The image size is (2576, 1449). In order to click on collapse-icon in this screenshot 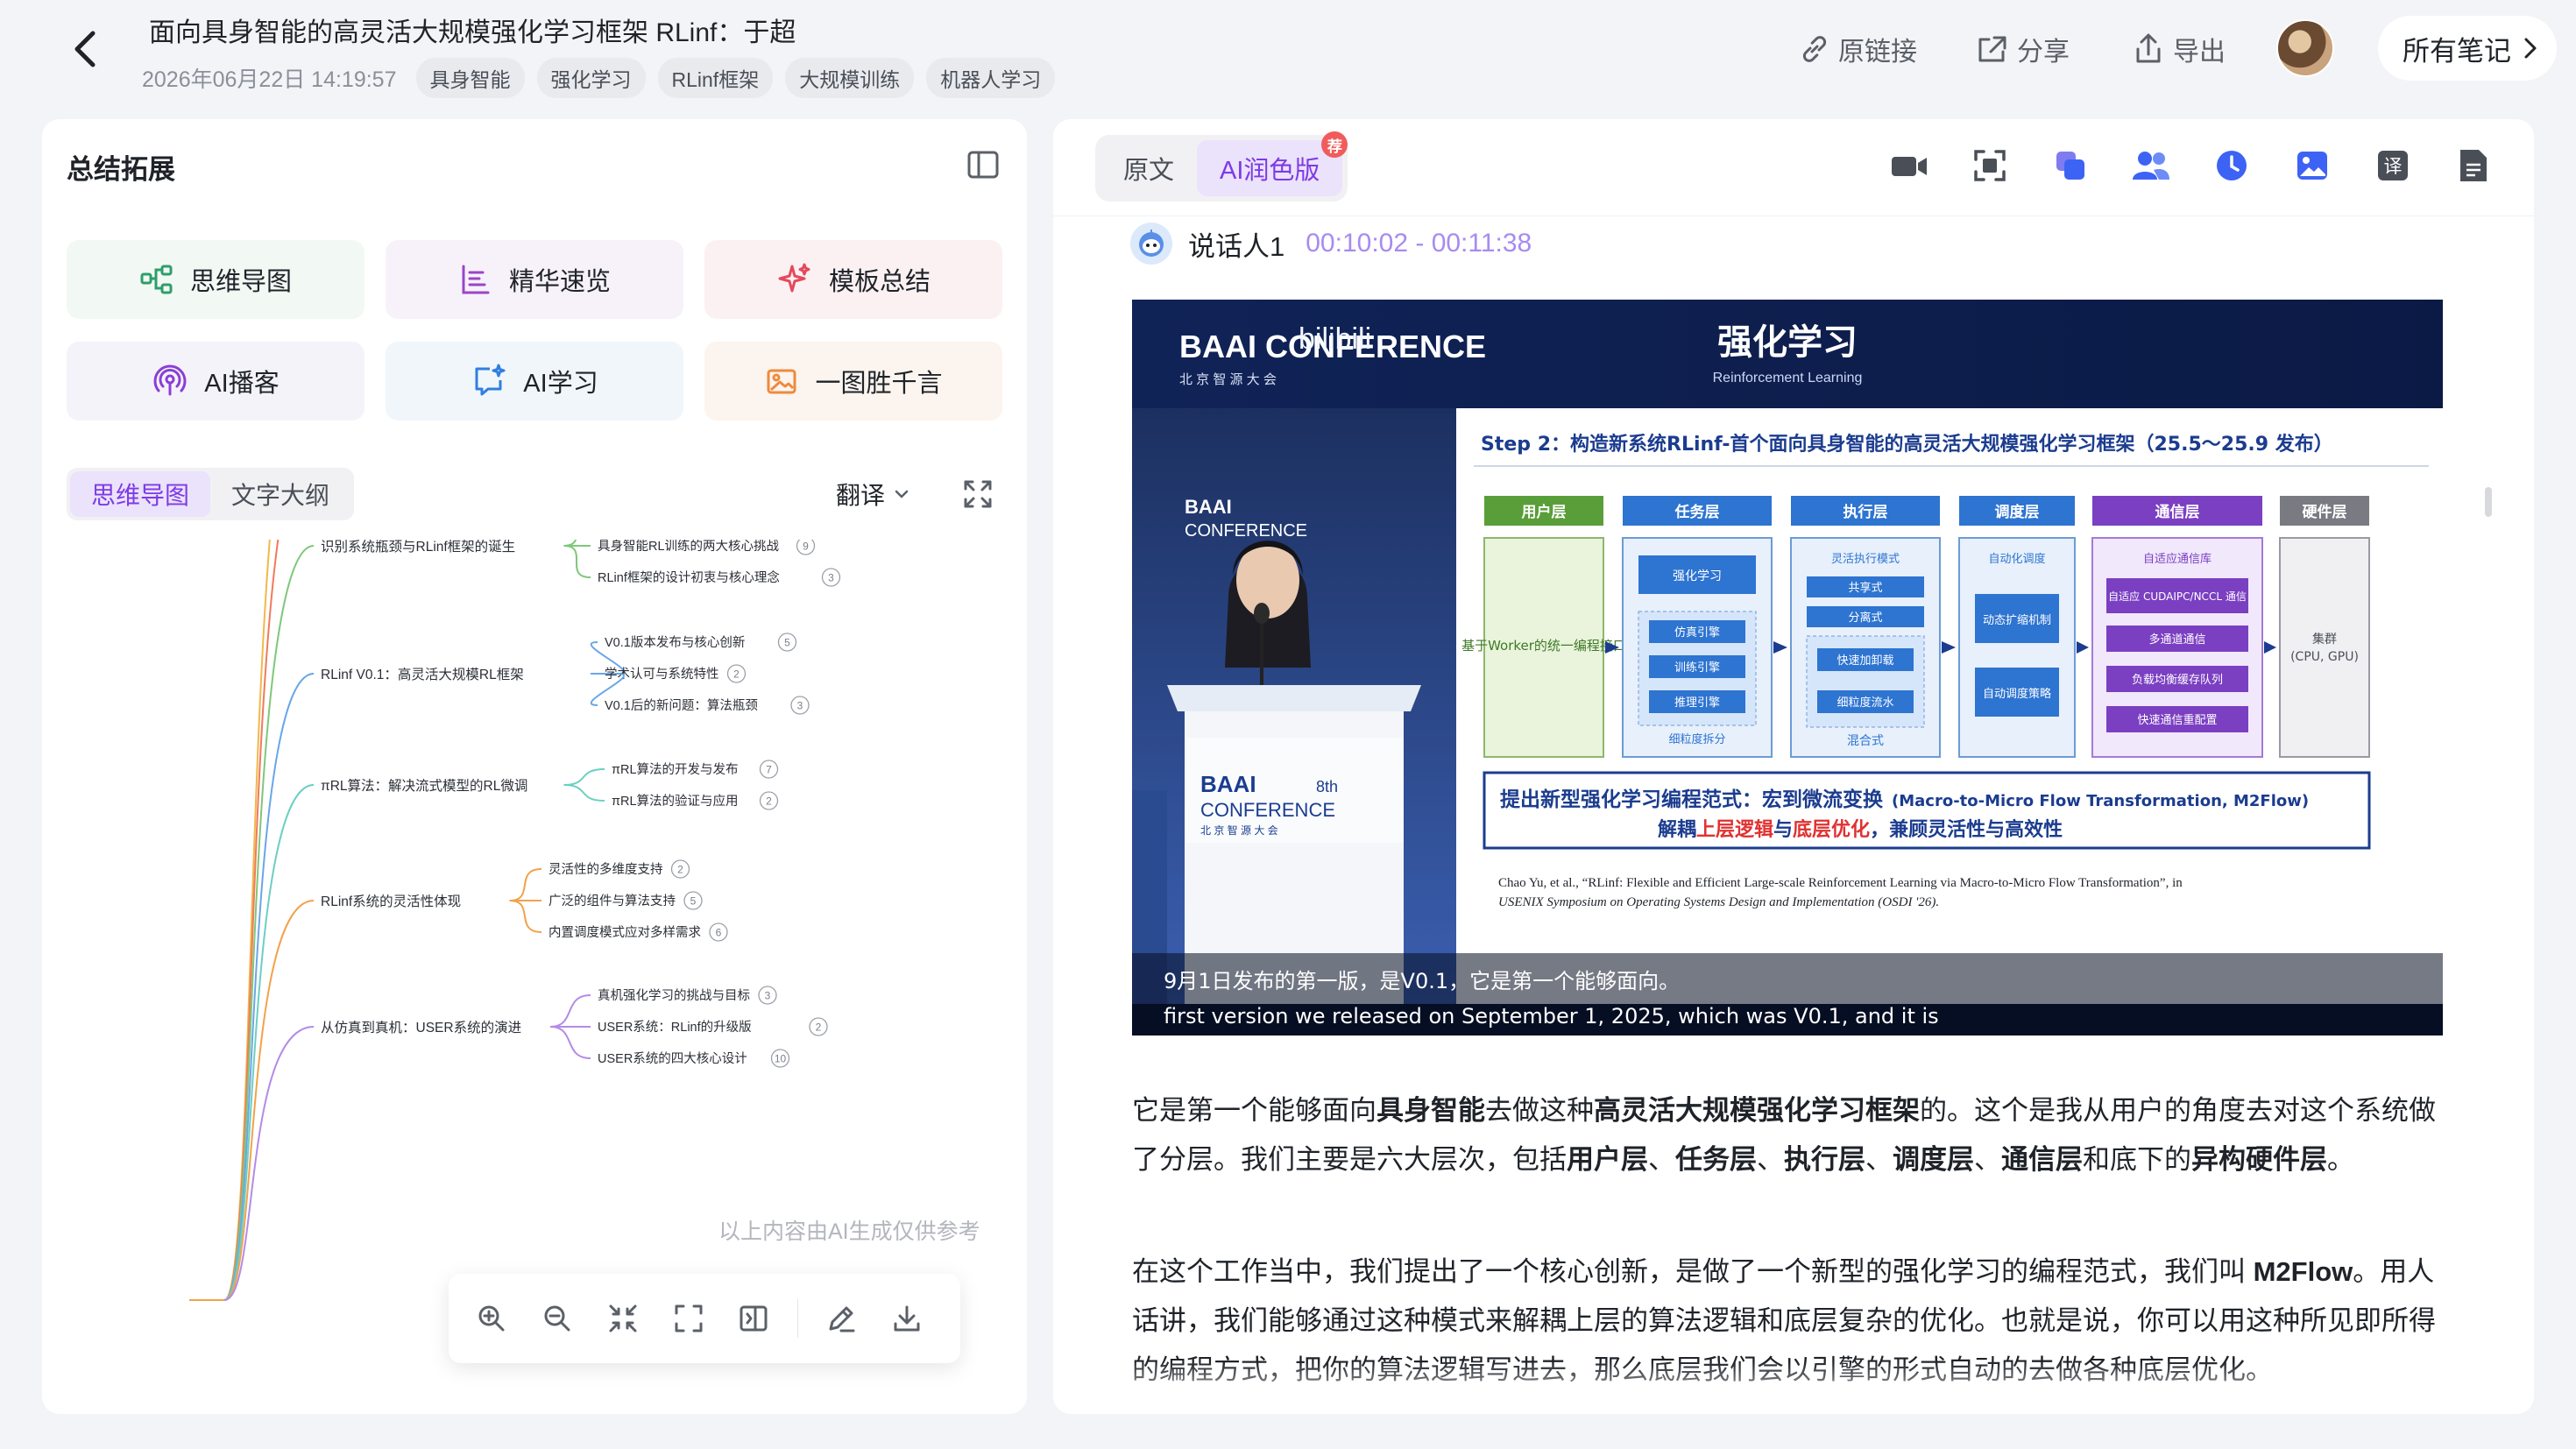, I will do `click(623, 1318)`.